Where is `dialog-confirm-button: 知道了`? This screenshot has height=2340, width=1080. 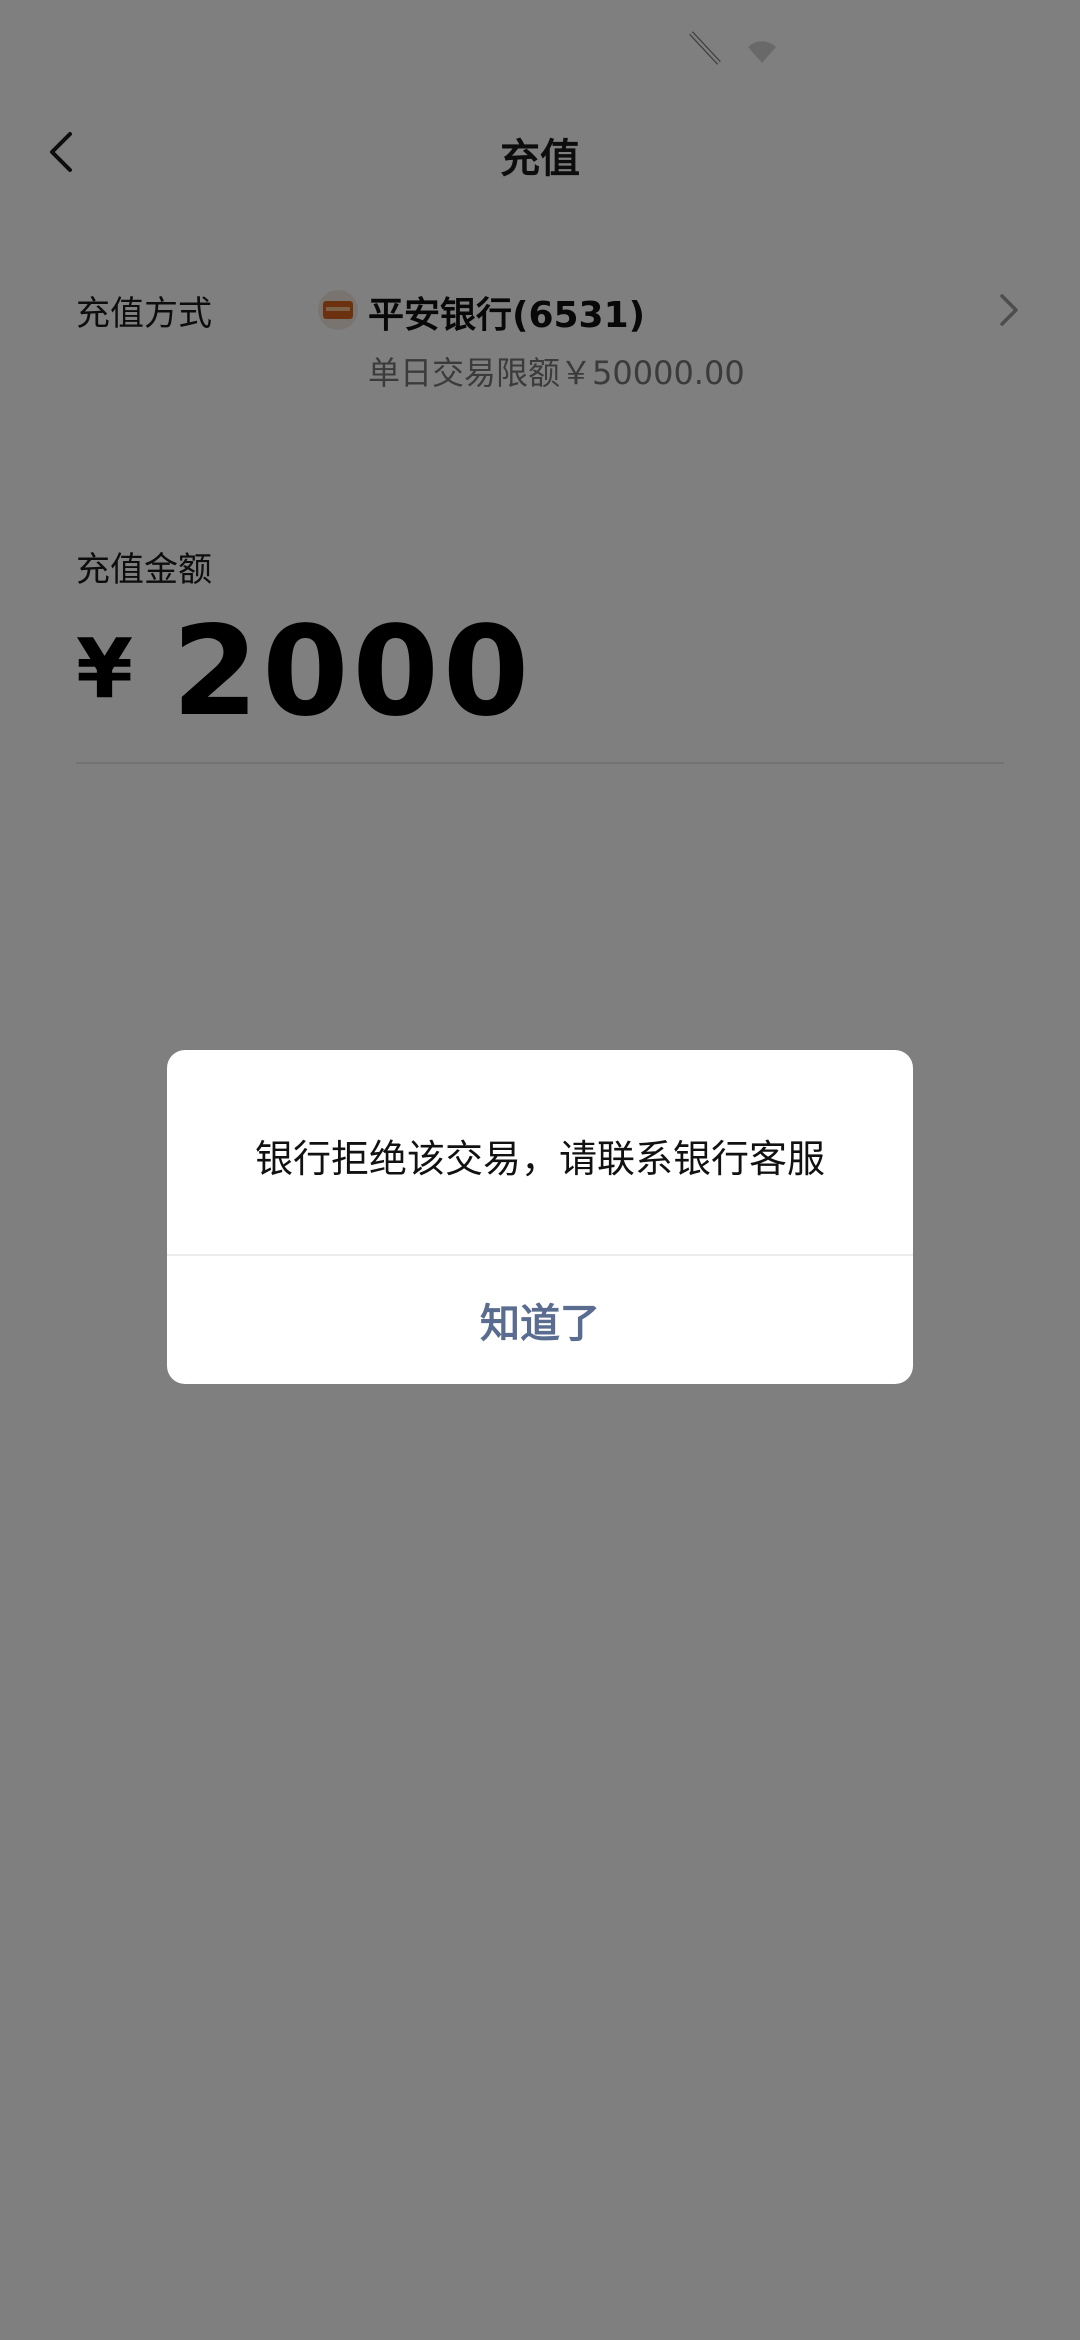 dialog-confirm-button: 知道了 is located at coordinates (540, 1320).